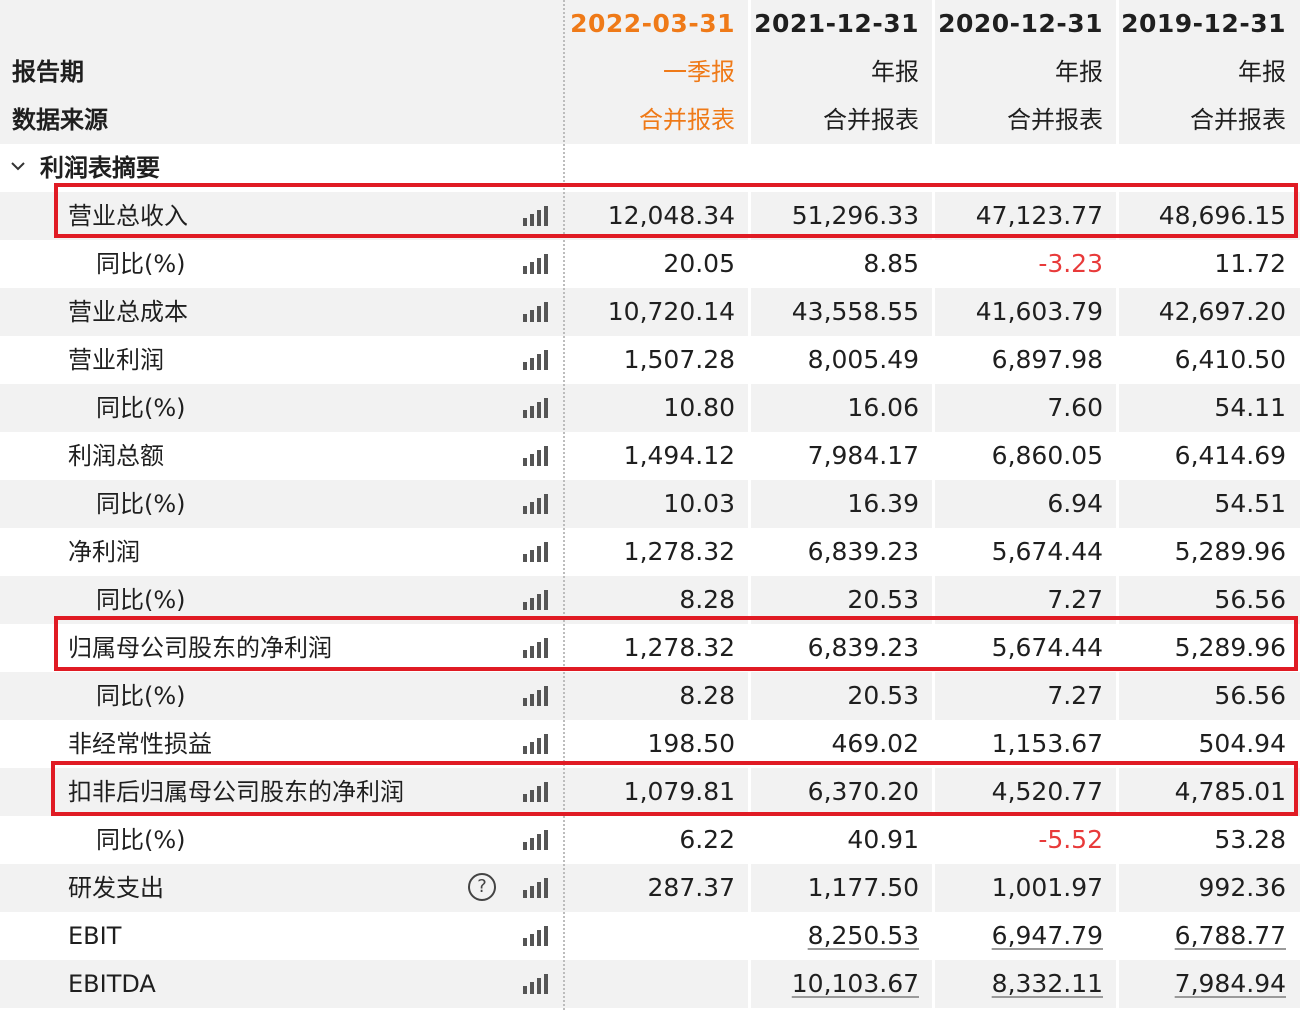 Image resolution: width=1300 pixels, height=1012 pixels. Describe the element at coordinates (650, 360) in the screenshot. I see `table-row: 营业利润 1,507.28 8,005.49 6,897.98 6,410.50` at that location.